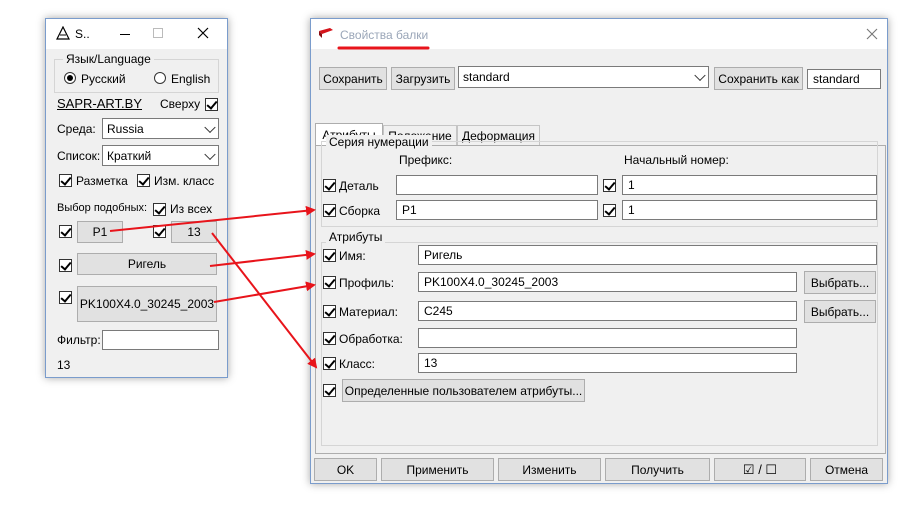  I want to click on arrow-p1-to-assembly, so click(212, 218).